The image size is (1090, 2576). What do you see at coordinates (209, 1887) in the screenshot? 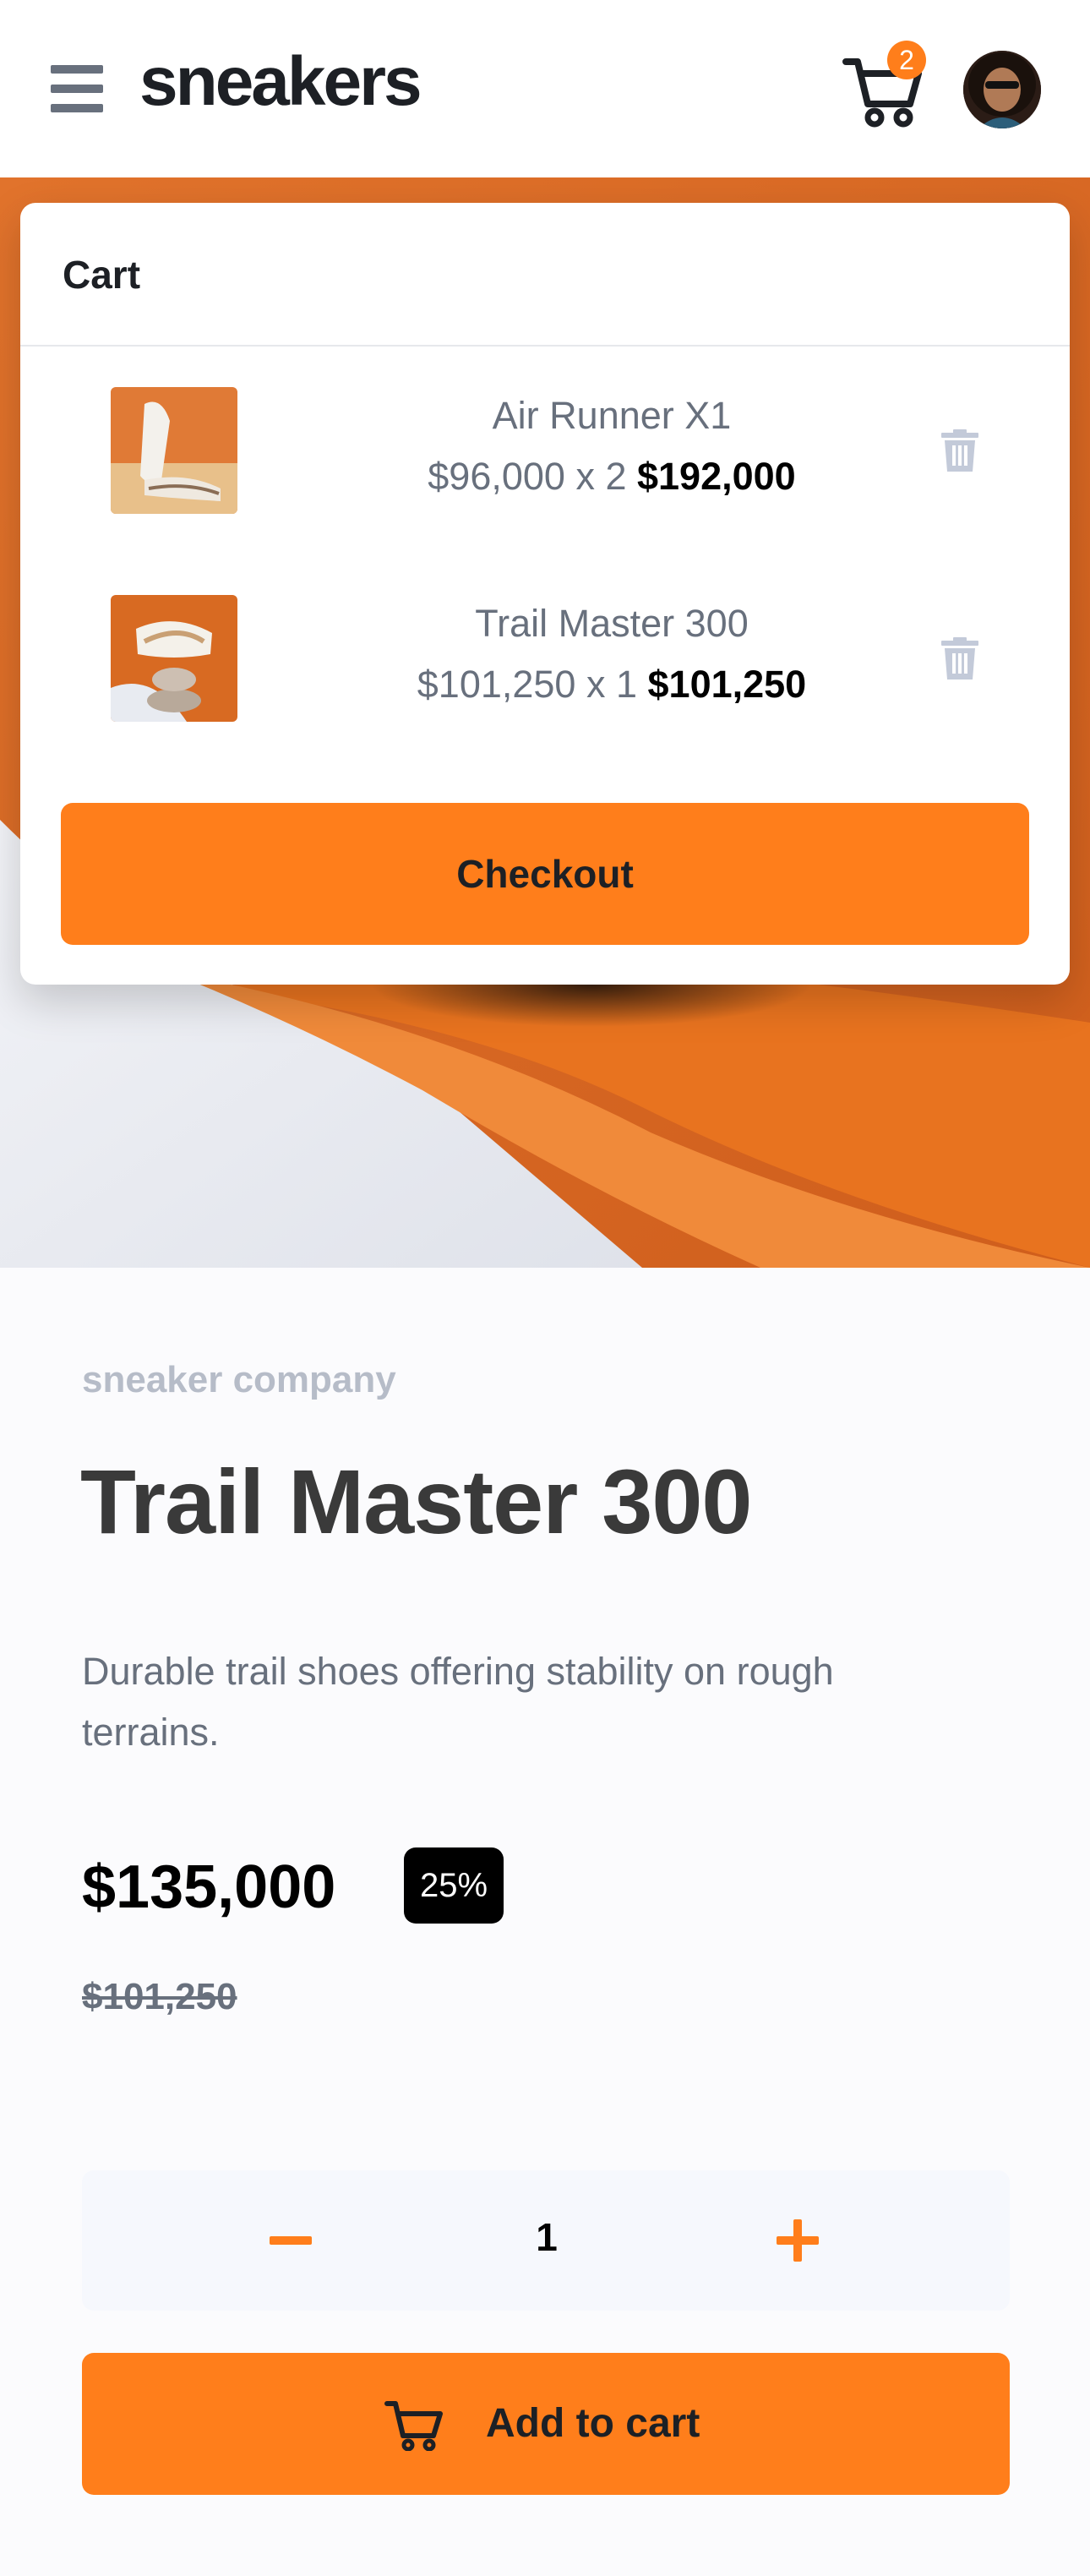
I see `current-price: $135,000` at bounding box center [209, 1887].